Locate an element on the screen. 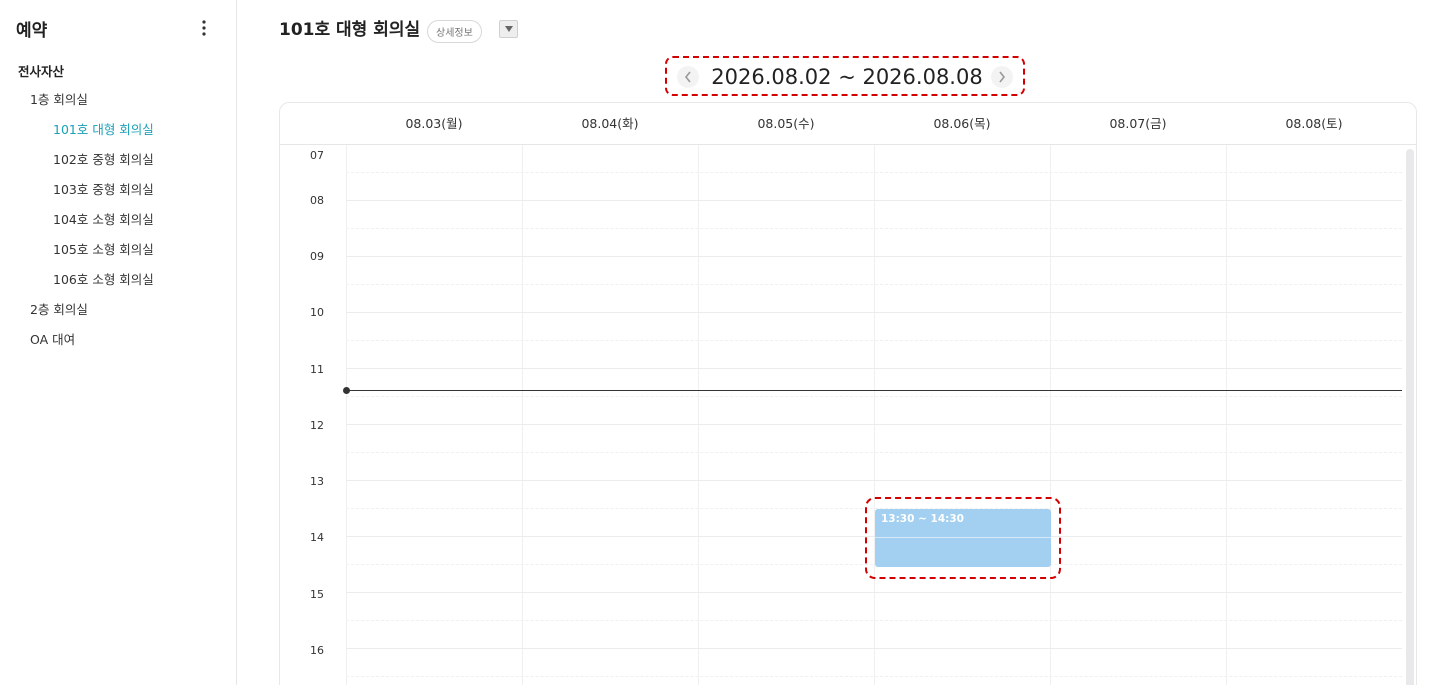 The image size is (1454, 685). current-time-line is located at coordinates (874, 390).